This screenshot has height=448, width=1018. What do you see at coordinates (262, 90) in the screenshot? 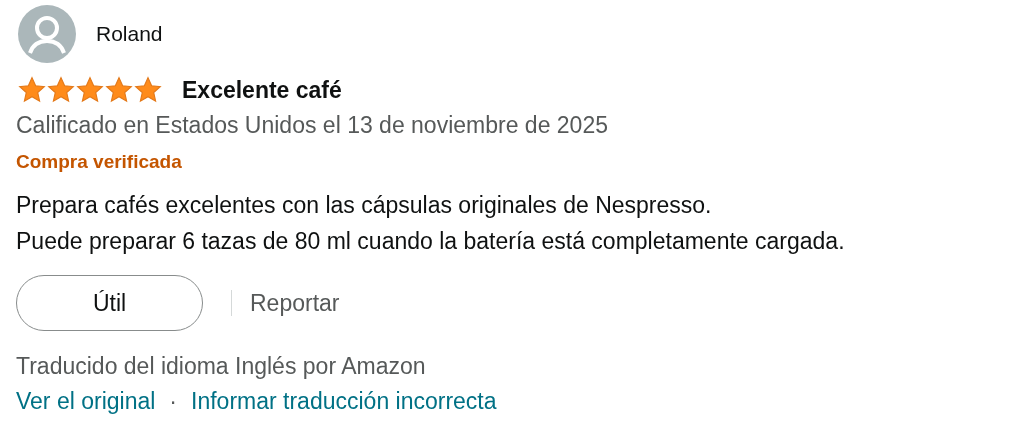
I see `review-title: Excelente café` at bounding box center [262, 90].